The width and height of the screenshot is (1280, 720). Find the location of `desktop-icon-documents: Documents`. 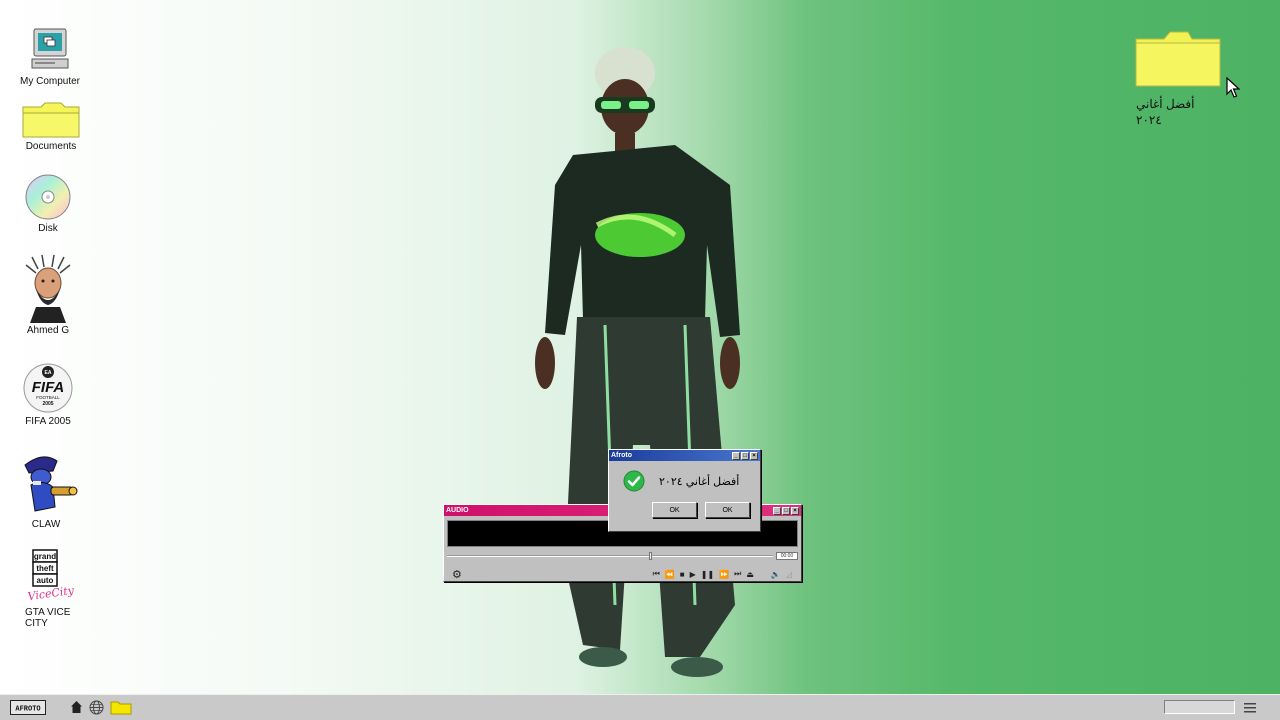

desktop-icon-documents: Documents is located at coordinates (51, 126).